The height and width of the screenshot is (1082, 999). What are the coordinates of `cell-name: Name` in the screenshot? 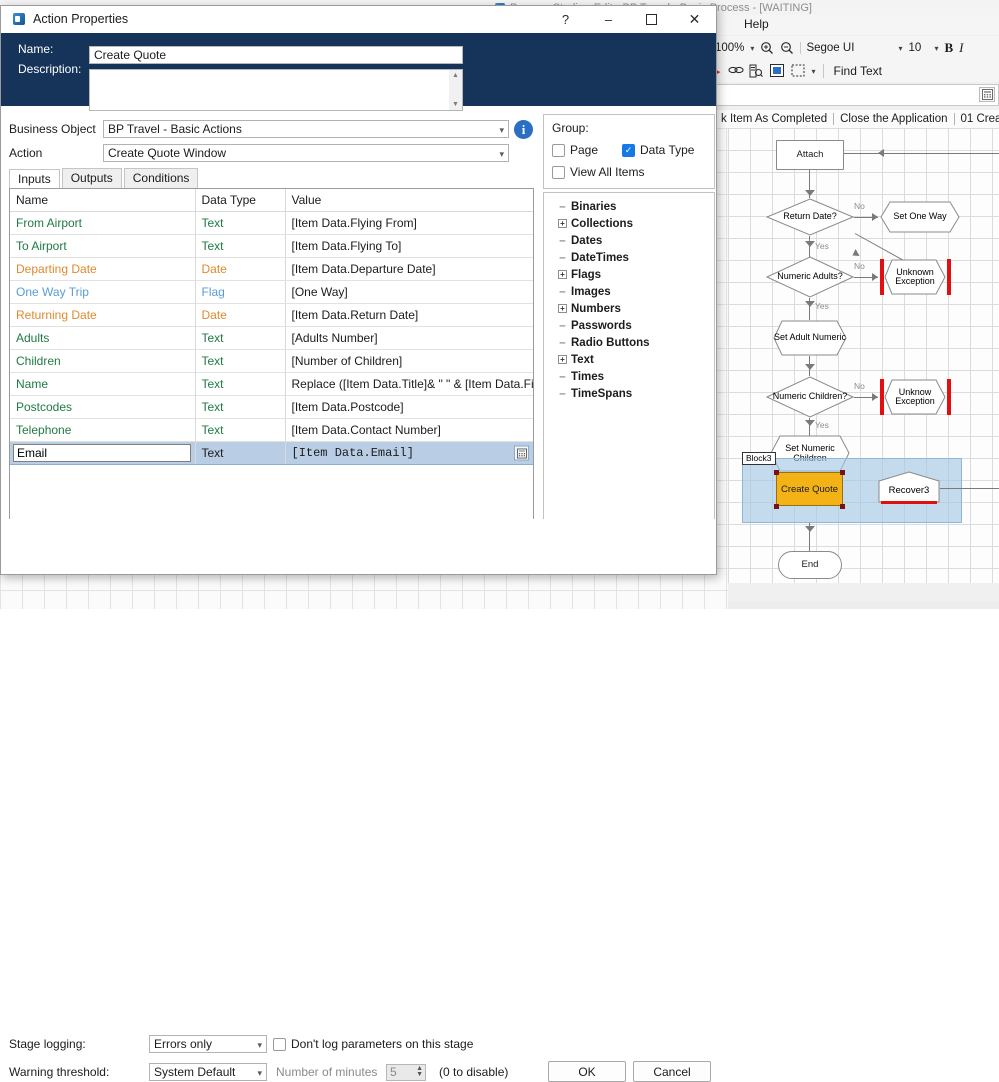 It's located at (102, 384).